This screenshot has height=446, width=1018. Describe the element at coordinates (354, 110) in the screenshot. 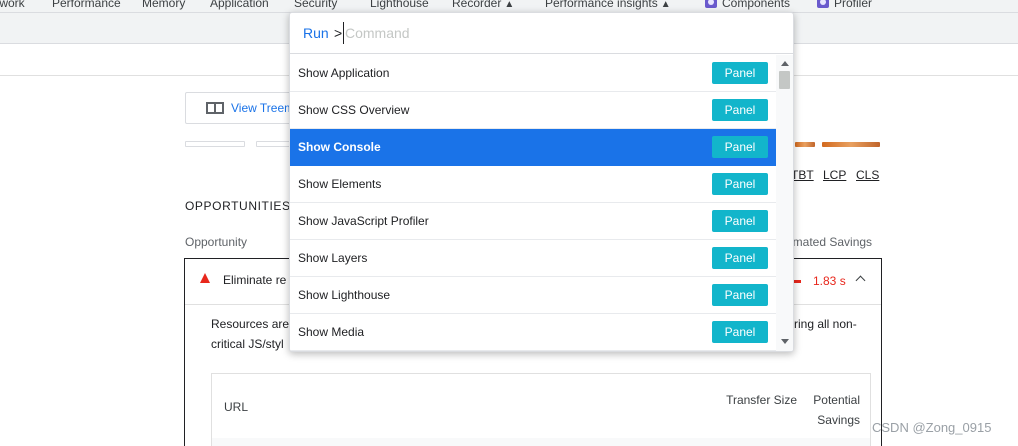

I see `command-item-label: Show CSS Overview` at that location.